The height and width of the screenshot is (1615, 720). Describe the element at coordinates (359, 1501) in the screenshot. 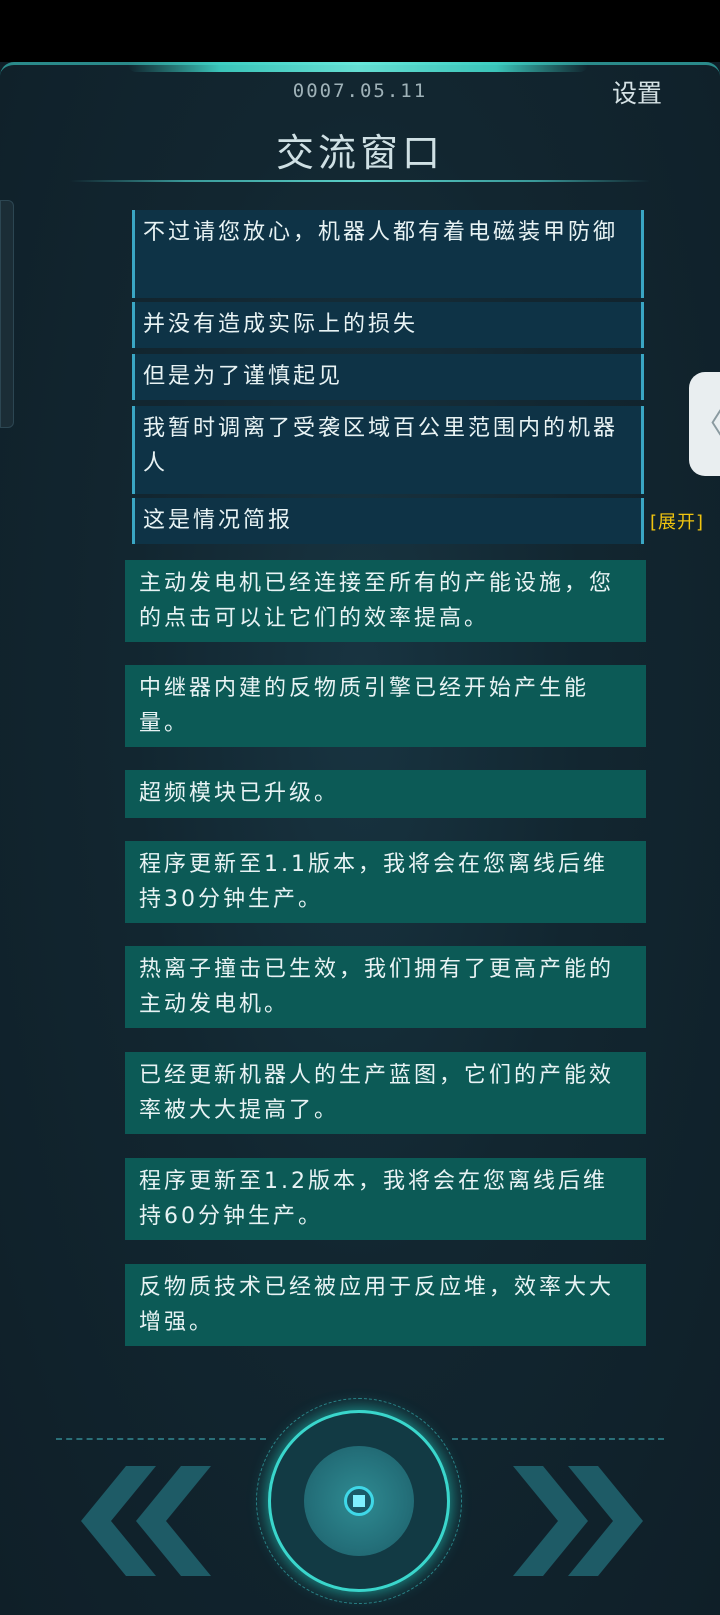

I see `home-core-dot` at that location.